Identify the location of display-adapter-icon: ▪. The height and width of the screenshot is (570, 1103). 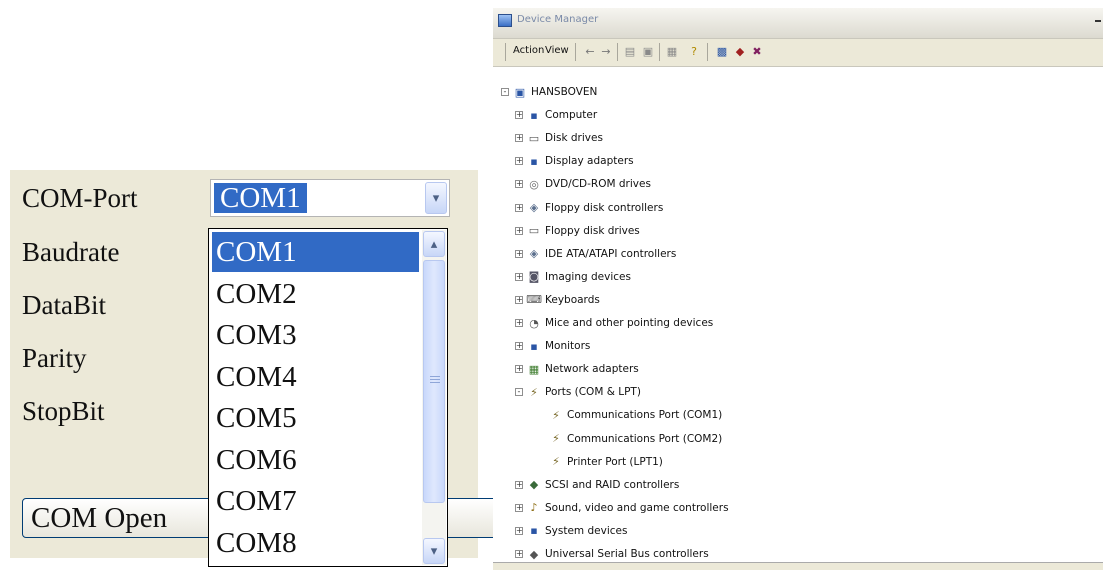
(534, 161).